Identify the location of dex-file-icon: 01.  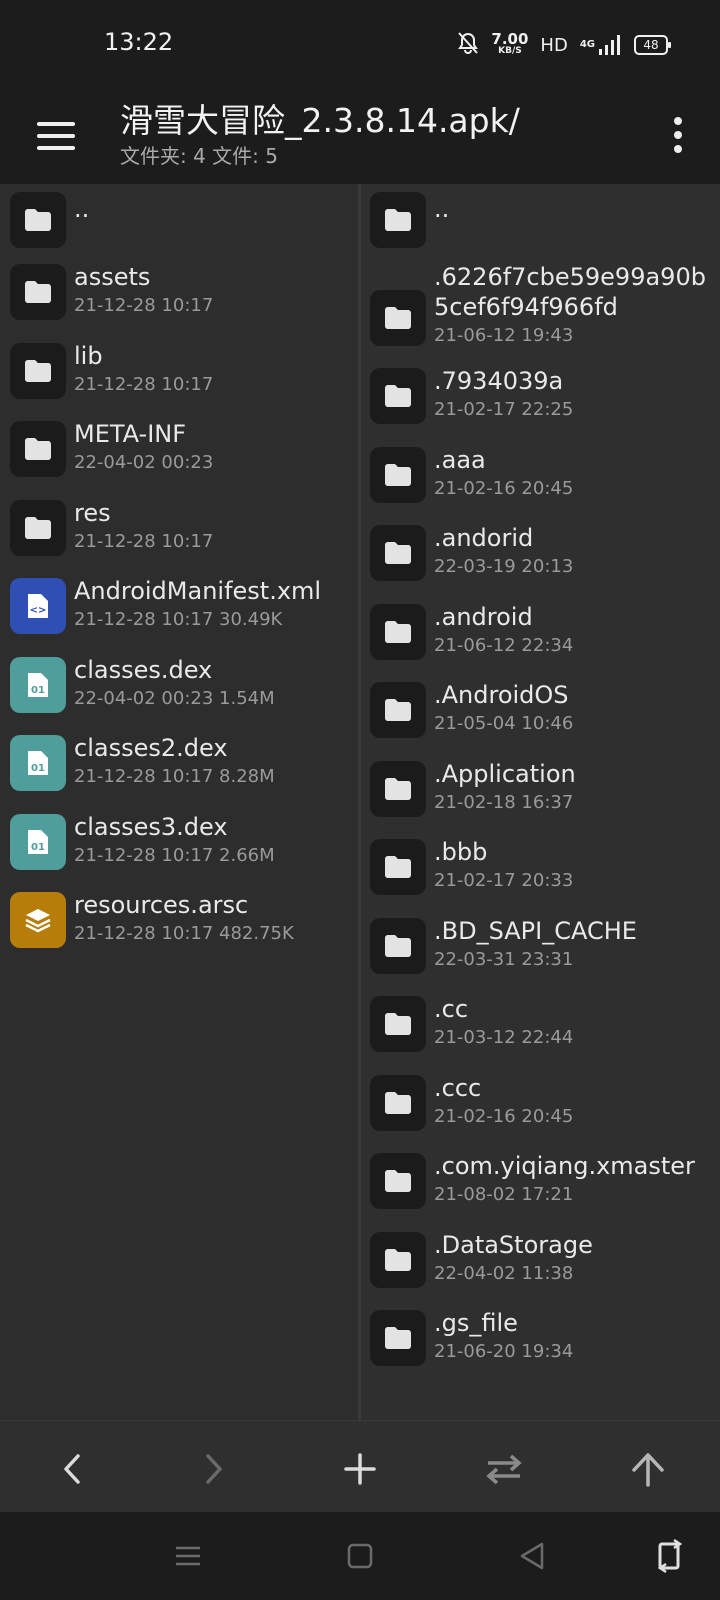
(38, 841).